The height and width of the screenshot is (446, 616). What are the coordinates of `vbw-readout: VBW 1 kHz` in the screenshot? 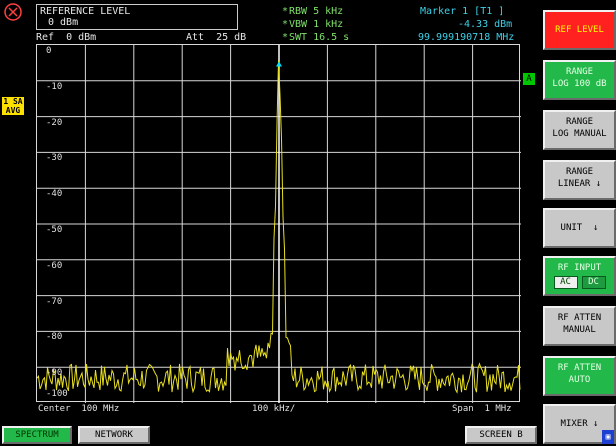 It's located at (316, 24).